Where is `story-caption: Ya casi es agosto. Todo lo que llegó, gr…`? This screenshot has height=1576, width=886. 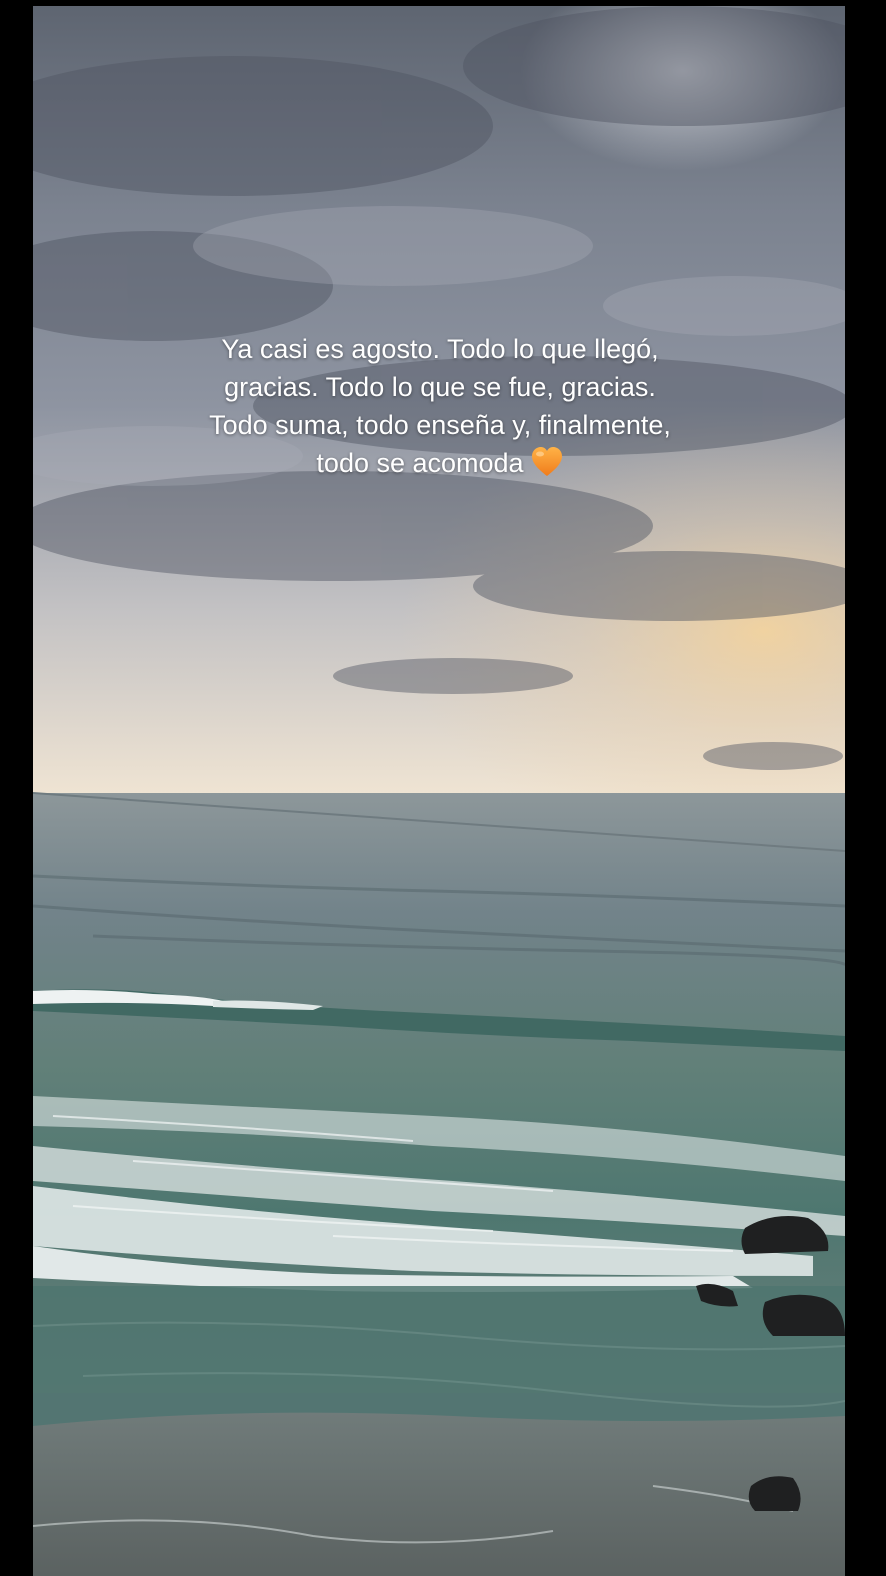
story-caption: Ya casi es agosto. Todo lo que llegó, gr… is located at coordinates (440, 406).